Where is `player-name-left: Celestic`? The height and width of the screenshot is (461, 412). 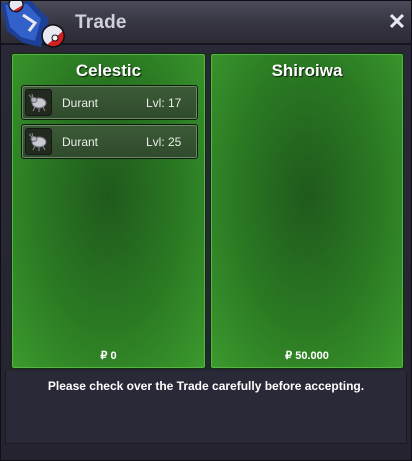
player-name-left: Celestic is located at coordinates (108, 70).